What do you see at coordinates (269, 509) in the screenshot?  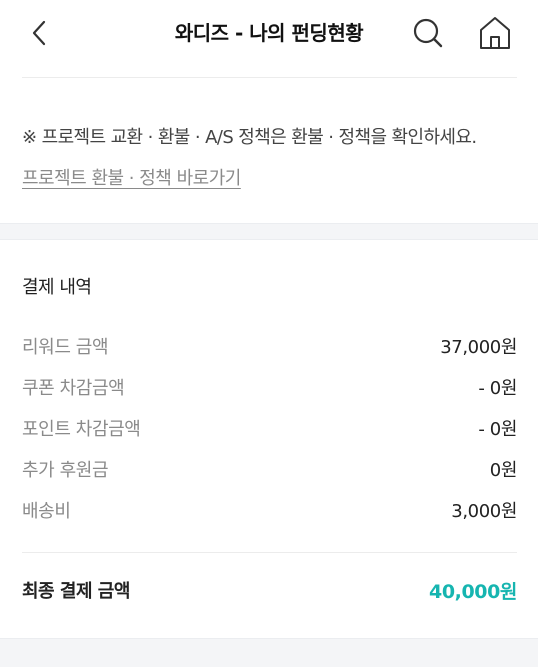 I see `payment-row-shipping: 배송비 3,000원` at bounding box center [269, 509].